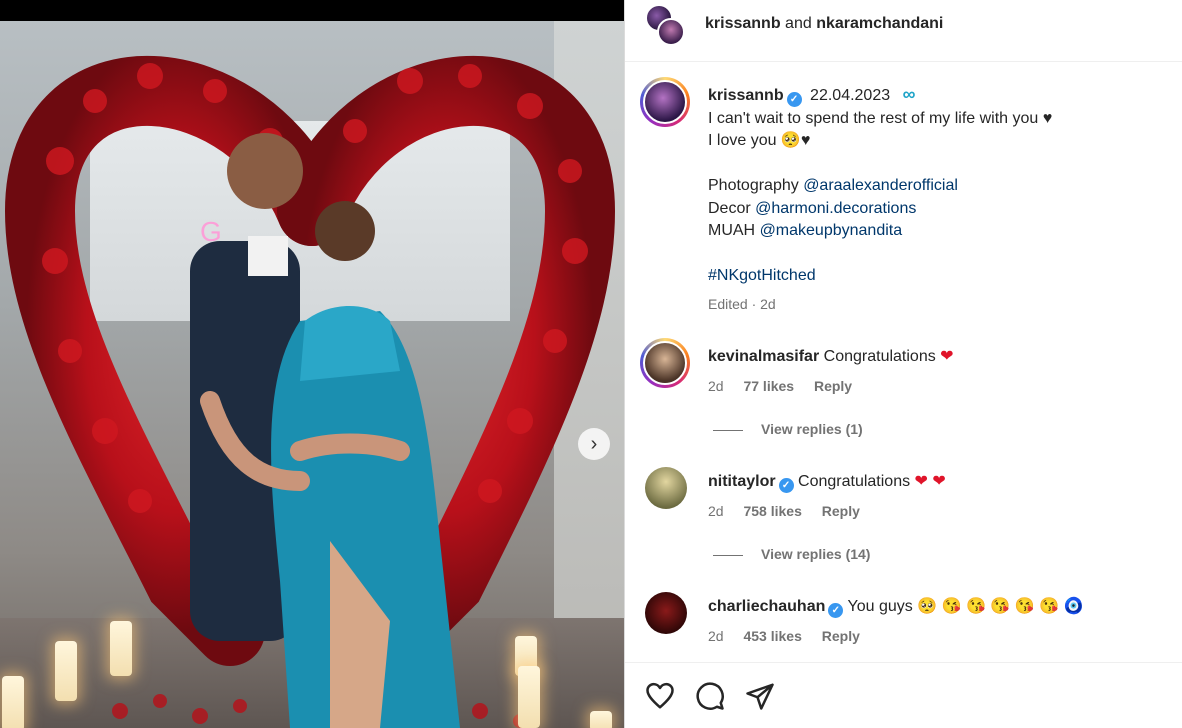 This screenshot has width=1182, height=728. Describe the element at coordinates (594, 444) in the screenshot. I see `next-arrow-icon: ›` at that location.